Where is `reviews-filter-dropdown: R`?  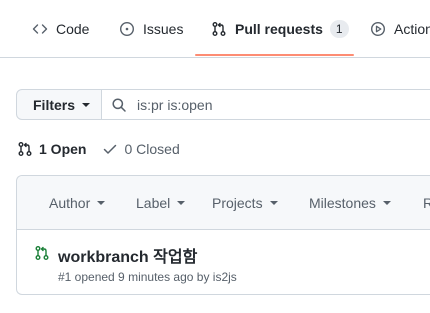
reviews-filter-dropdown: R is located at coordinates (426, 202).